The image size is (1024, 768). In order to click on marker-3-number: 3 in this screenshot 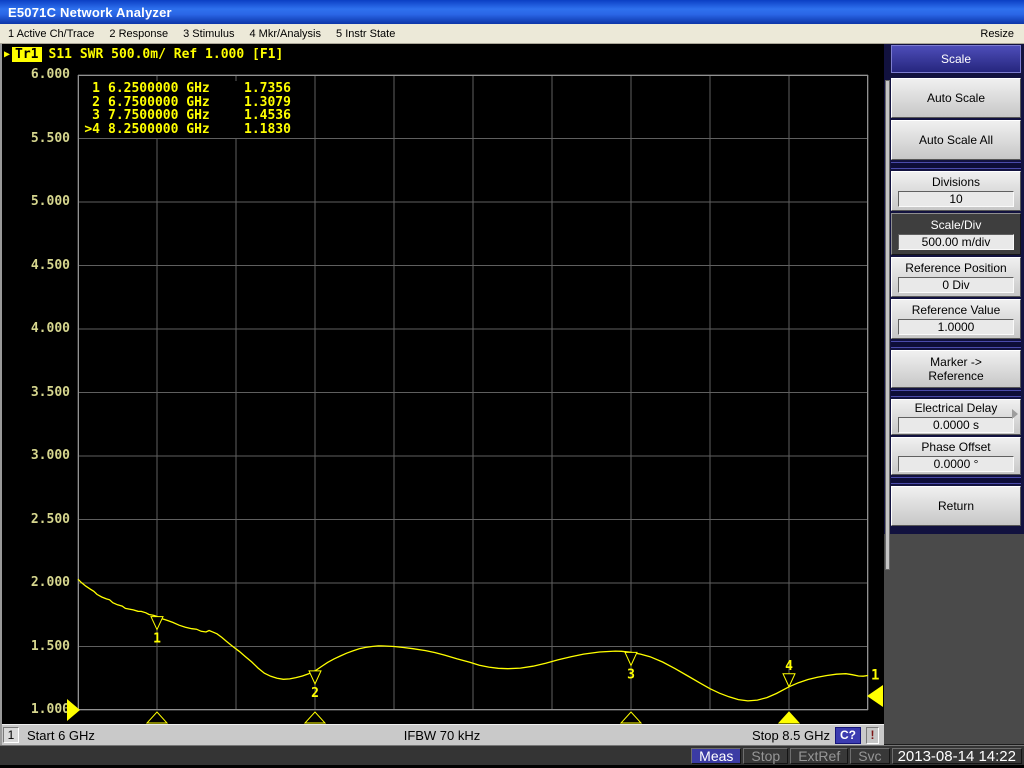, I will do `click(631, 674)`.